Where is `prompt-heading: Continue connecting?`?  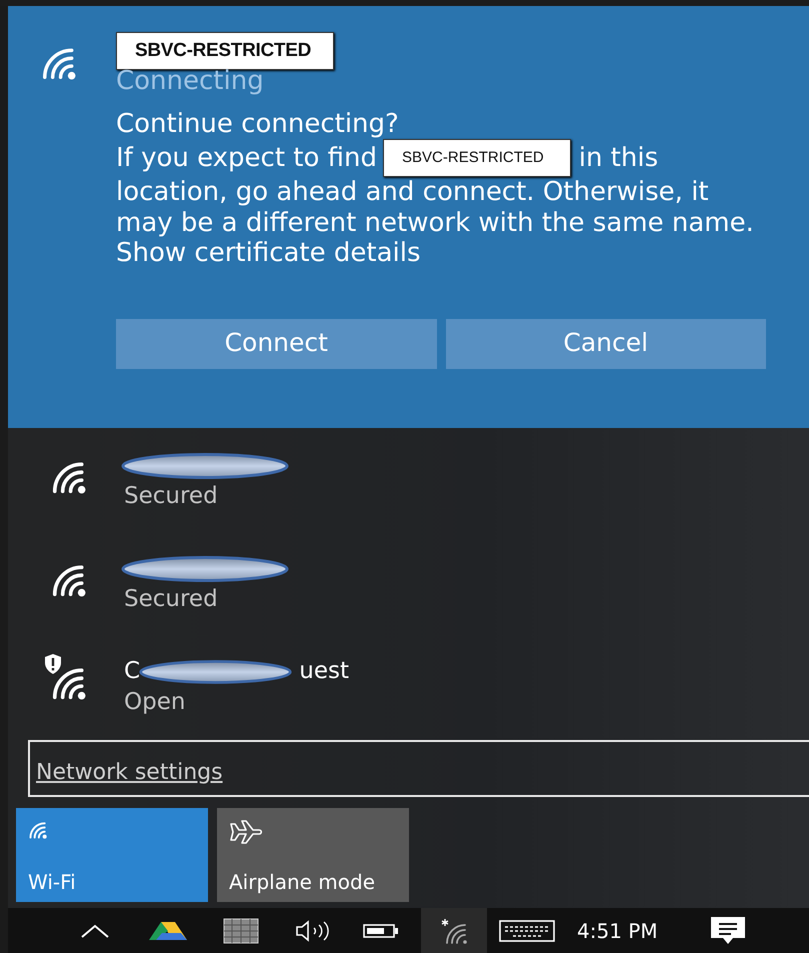 prompt-heading: Continue connecting? is located at coordinates (258, 123).